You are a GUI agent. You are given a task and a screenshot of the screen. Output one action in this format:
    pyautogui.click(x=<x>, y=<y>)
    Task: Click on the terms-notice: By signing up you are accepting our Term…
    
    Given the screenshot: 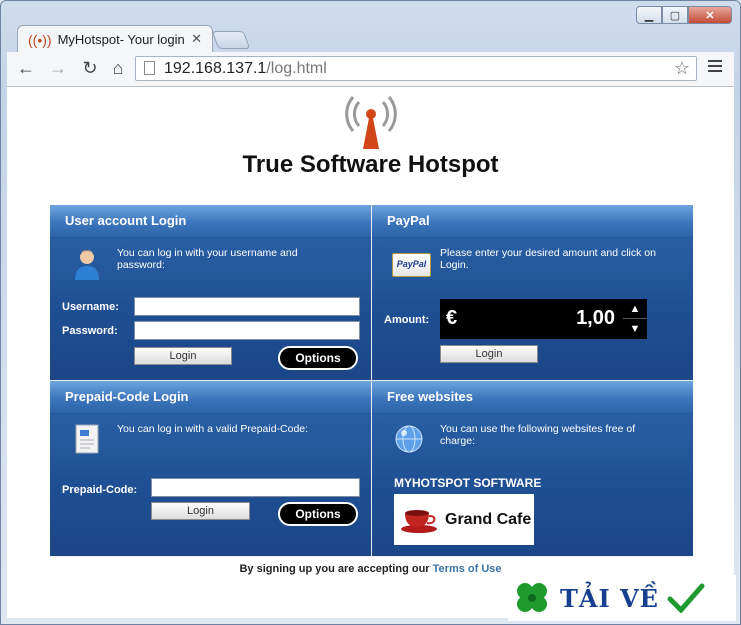 What is the action you would take?
    pyautogui.click(x=370, y=569)
    